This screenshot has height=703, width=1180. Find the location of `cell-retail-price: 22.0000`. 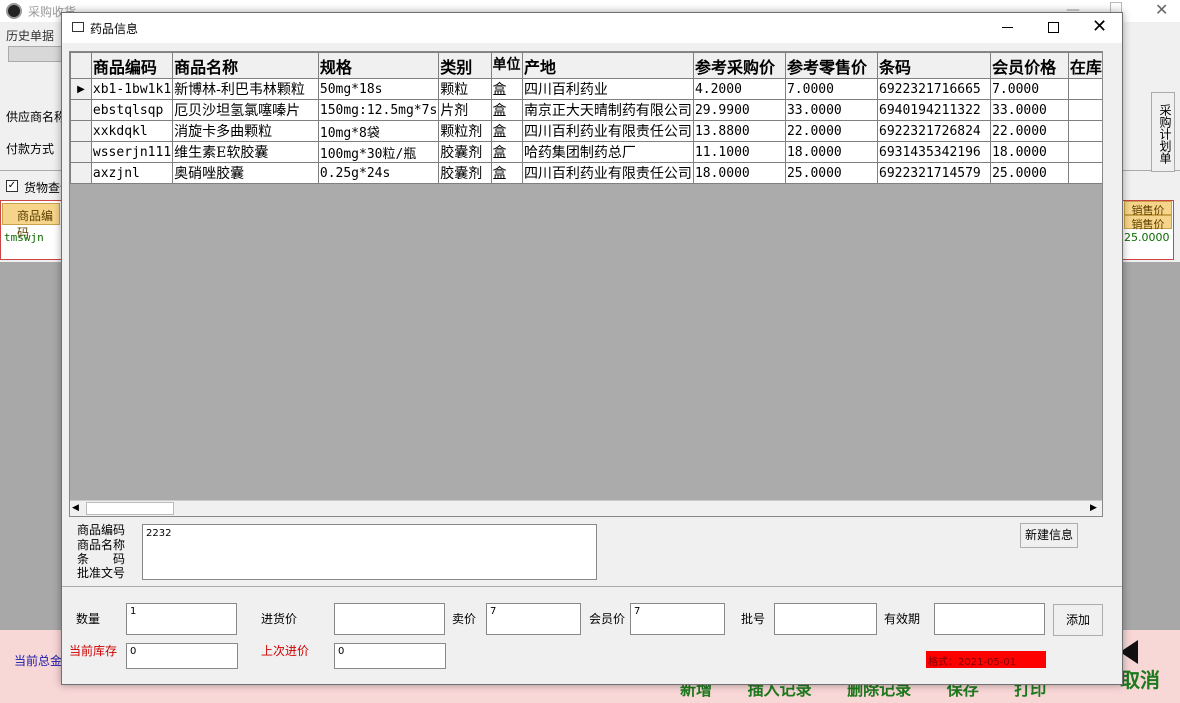

cell-retail-price: 22.0000 is located at coordinates (831, 131).